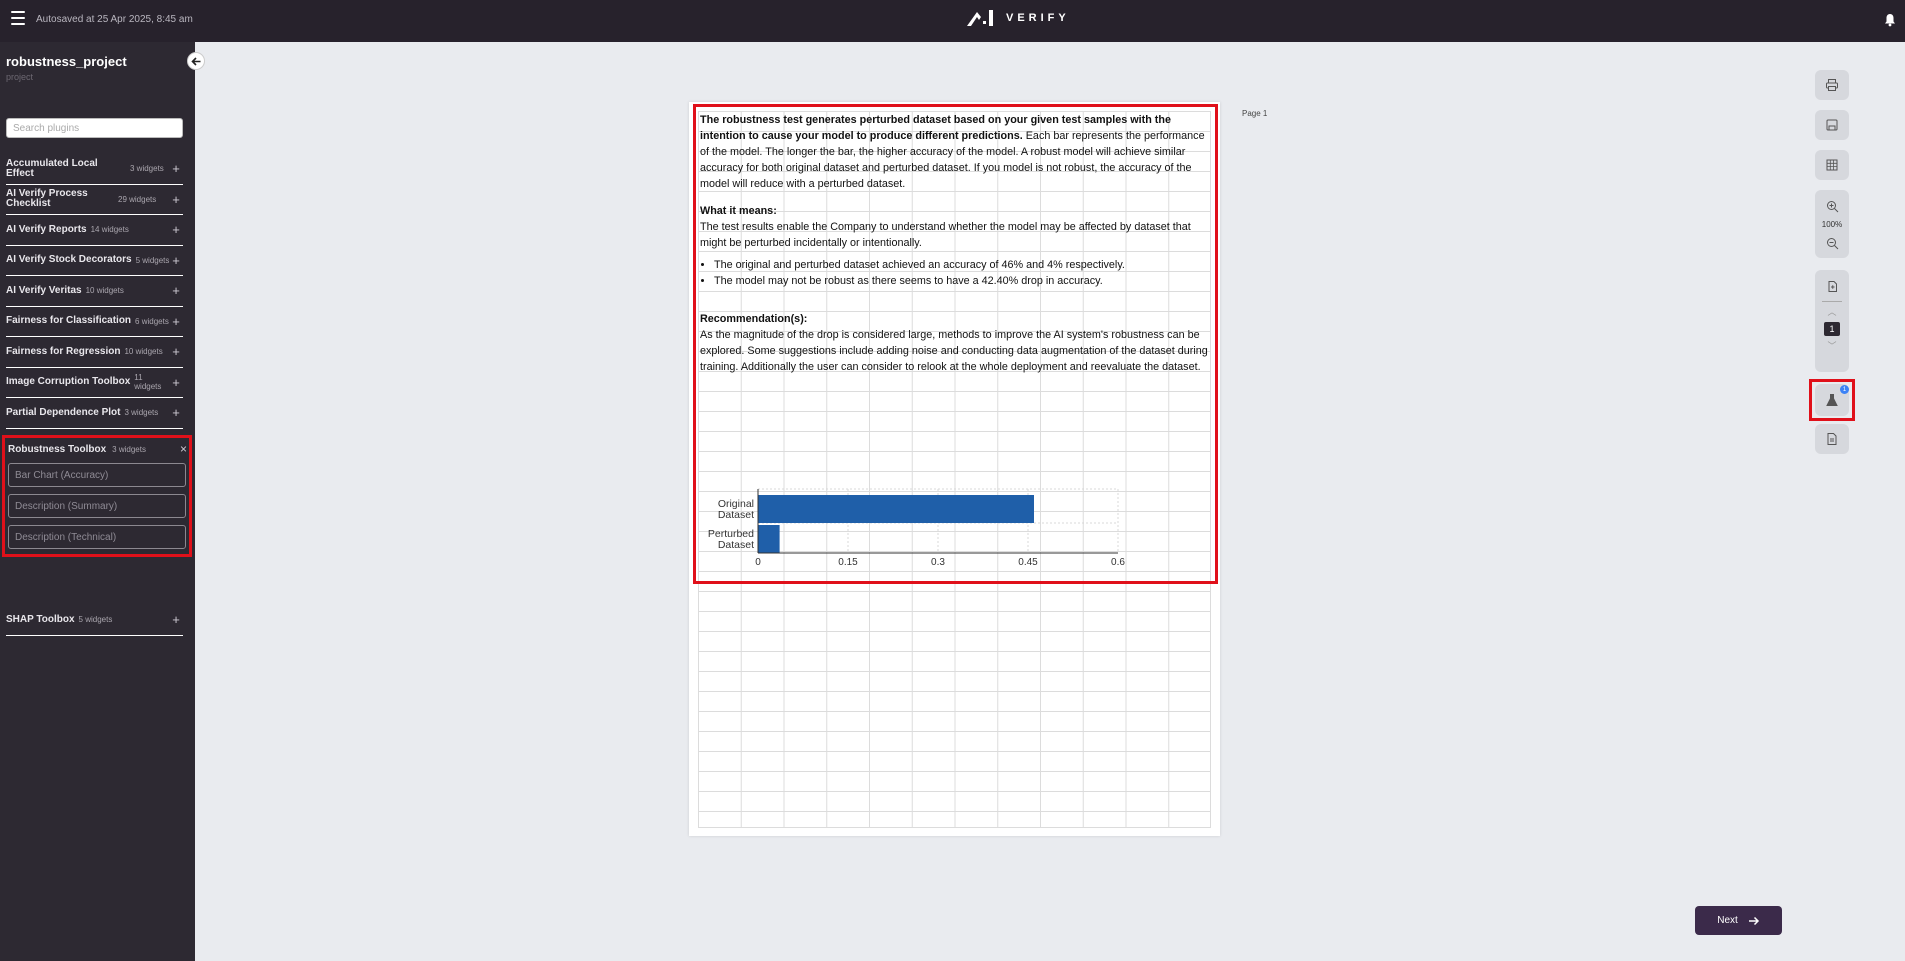 The image size is (1905, 961). I want to click on plugin-item: Fairness for Regression 10 widgets +, so click(94, 352).